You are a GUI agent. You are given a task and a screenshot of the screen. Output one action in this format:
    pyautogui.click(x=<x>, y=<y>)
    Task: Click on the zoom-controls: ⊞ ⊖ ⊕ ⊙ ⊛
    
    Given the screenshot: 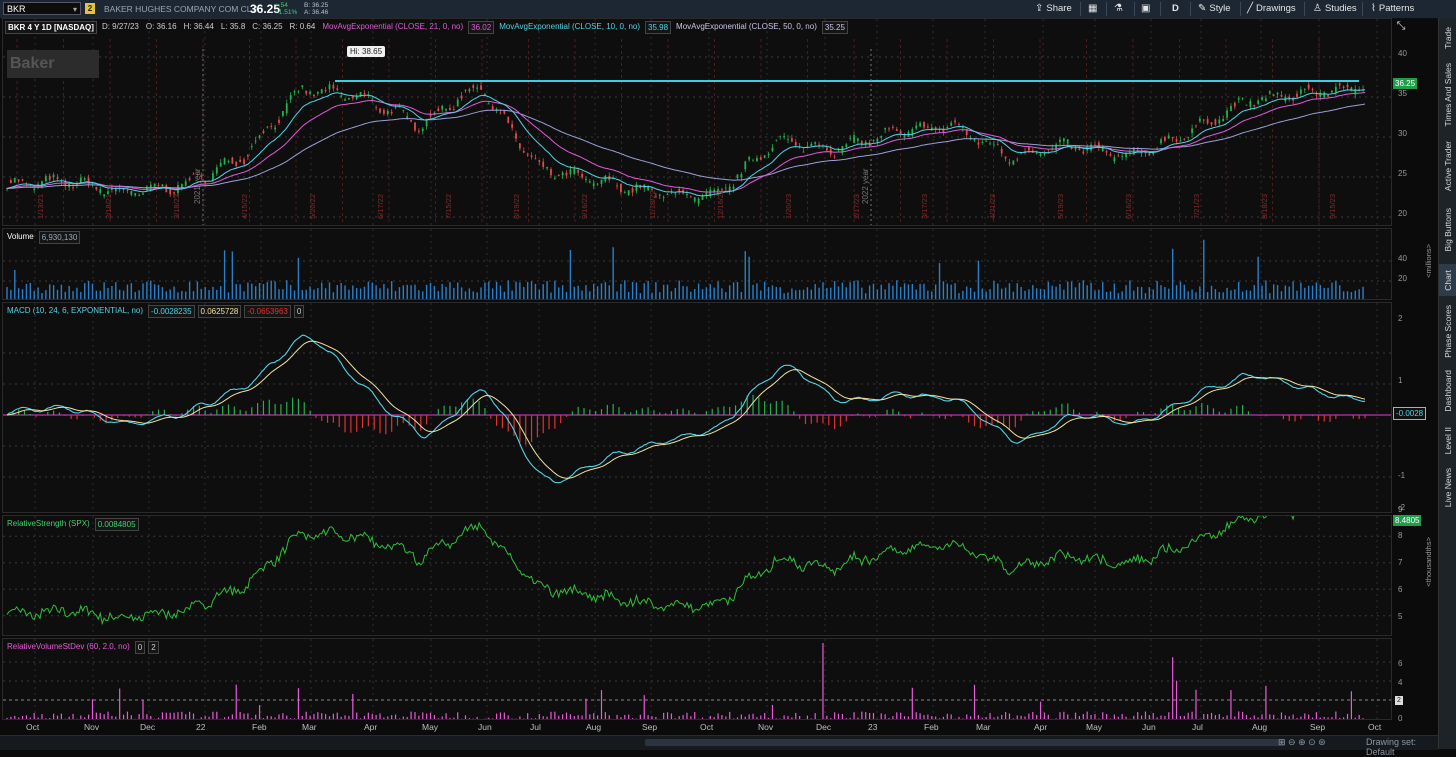 What is the action you would take?
    pyautogui.click(x=1302, y=742)
    